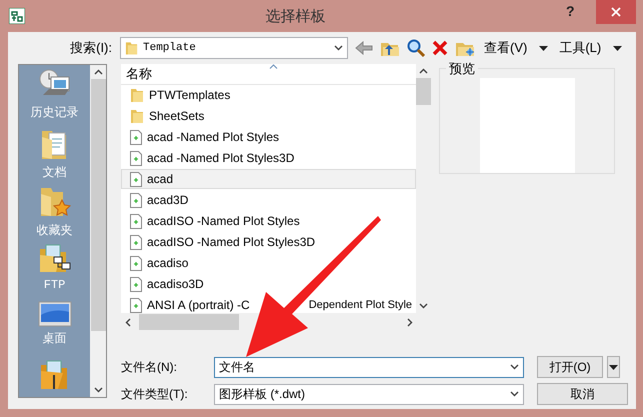  Describe the element at coordinates (581, 11) in the screenshot. I see `help-button: ?` at that location.